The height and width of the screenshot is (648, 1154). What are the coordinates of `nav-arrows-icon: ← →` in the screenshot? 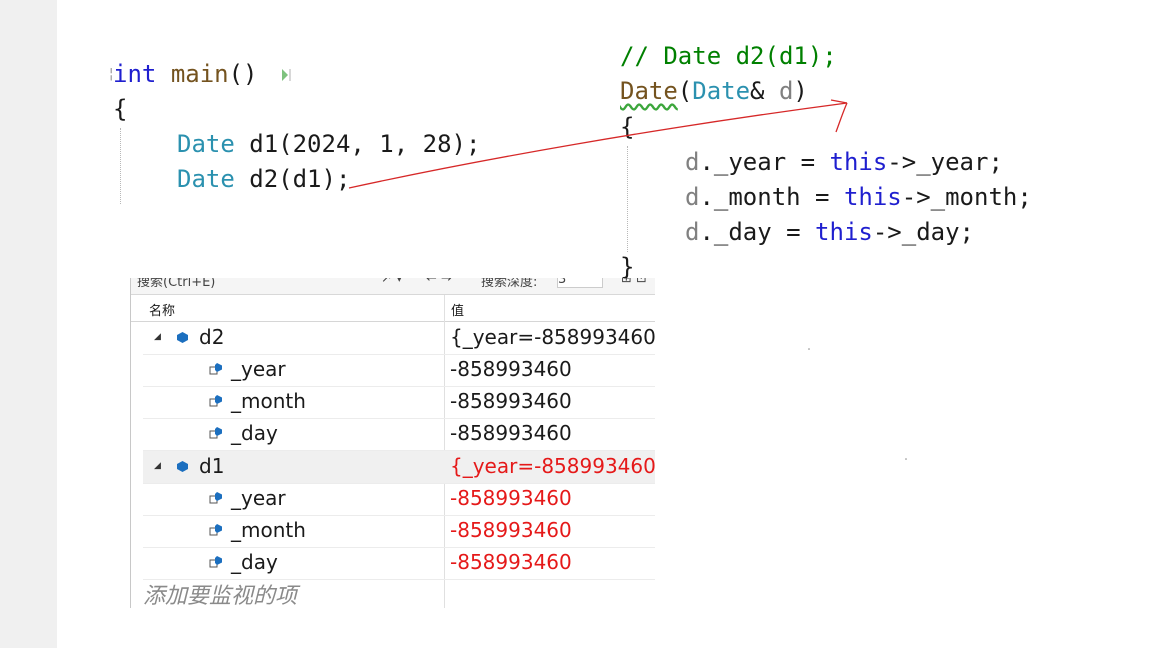 It's located at (439, 282).